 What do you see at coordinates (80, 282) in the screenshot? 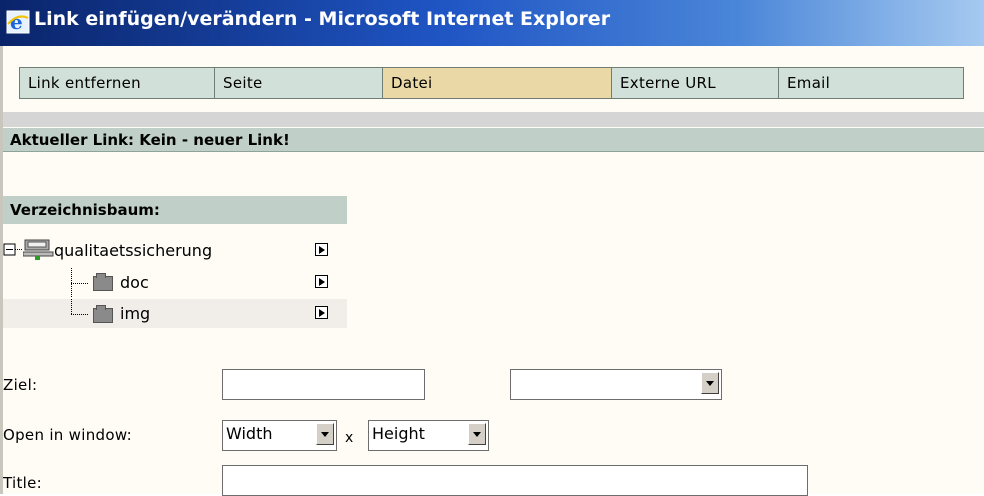
I see `tree-line-doc` at bounding box center [80, 282].